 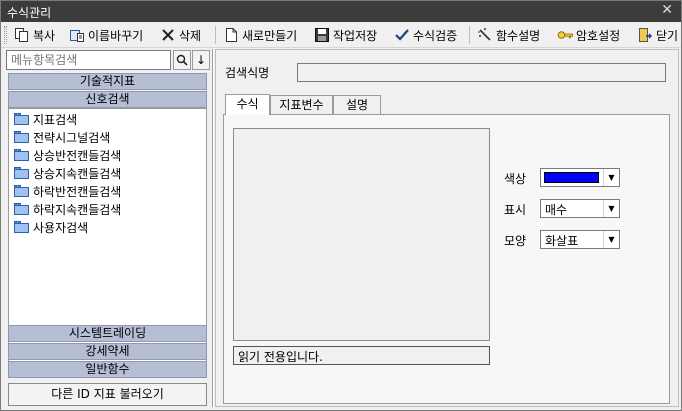 I want to click on search-icon, so click(x=182, y=60).